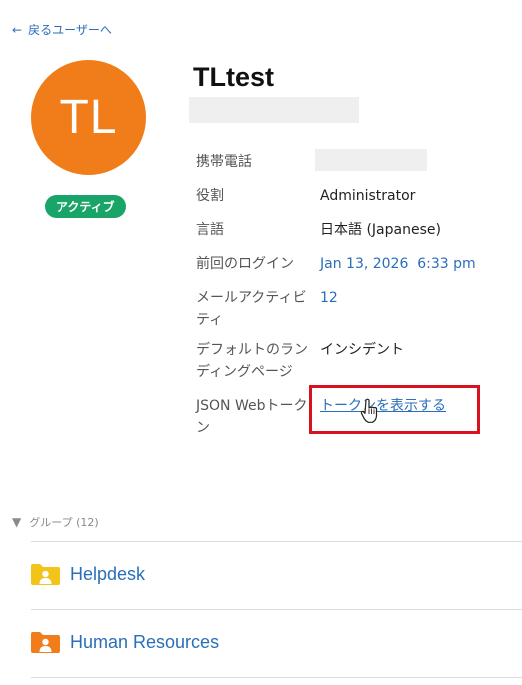 This screenshot has width=522, height=685. Describe the element at coordinates (251, 309) in the screenshot. I see `email-activity-label: メールアクティビティ` at that location.